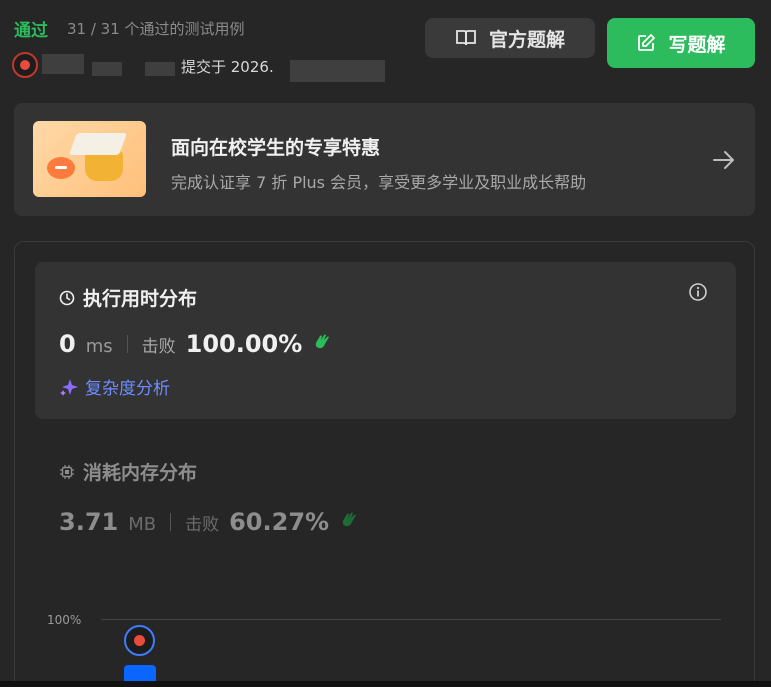 This screenshot has height=687, width=771. I want to click on chart-y-label: 100%, so click(64, 620).